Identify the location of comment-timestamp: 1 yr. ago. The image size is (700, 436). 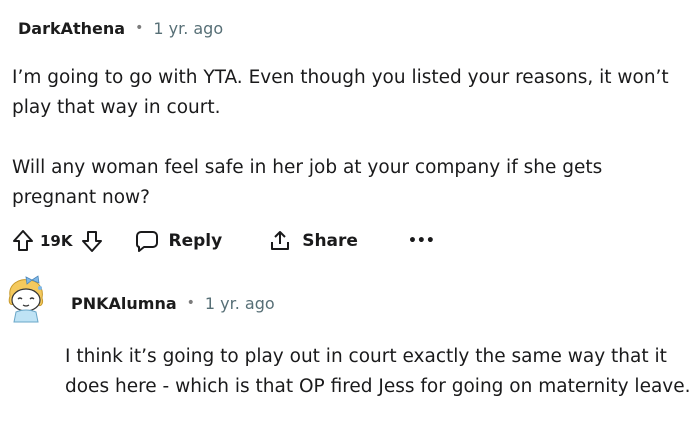
(188, 28).